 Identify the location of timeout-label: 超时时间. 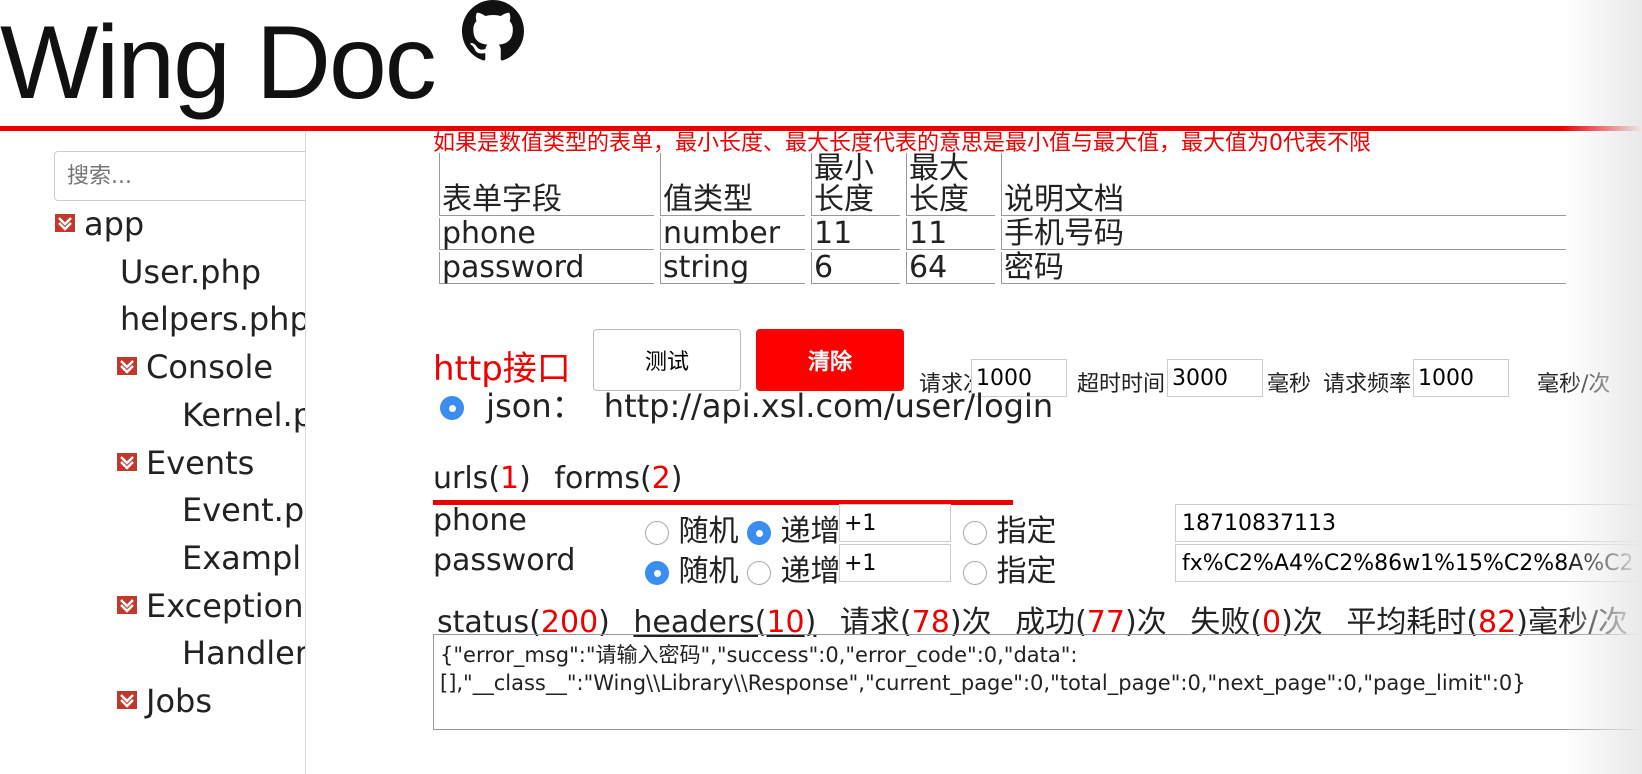
(1121, 384).